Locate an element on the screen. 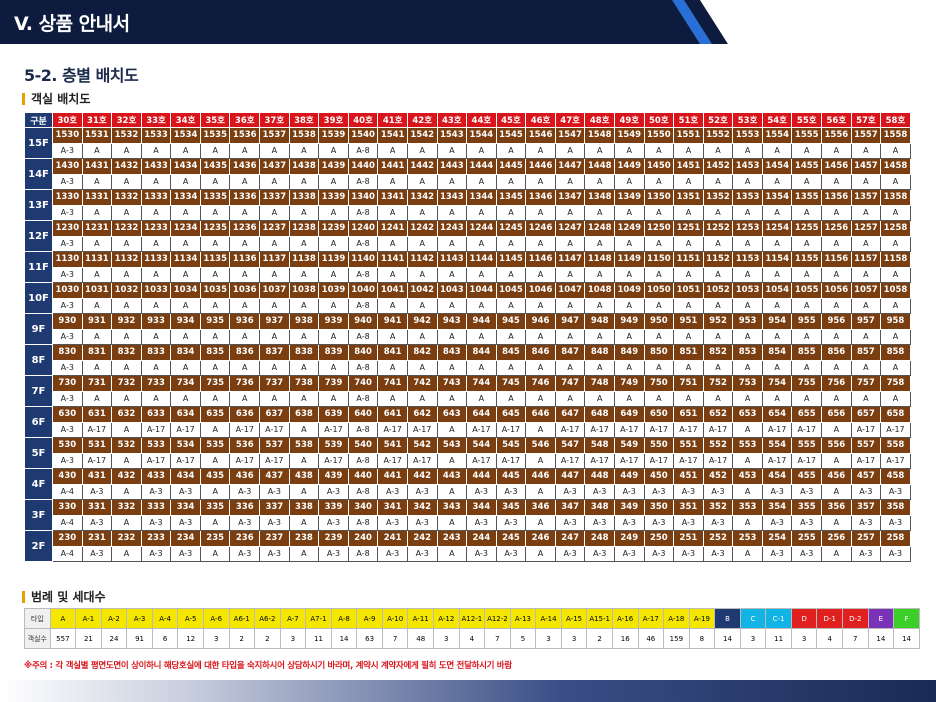  room-number-cell: 745 is located at coordinates (511, 383).